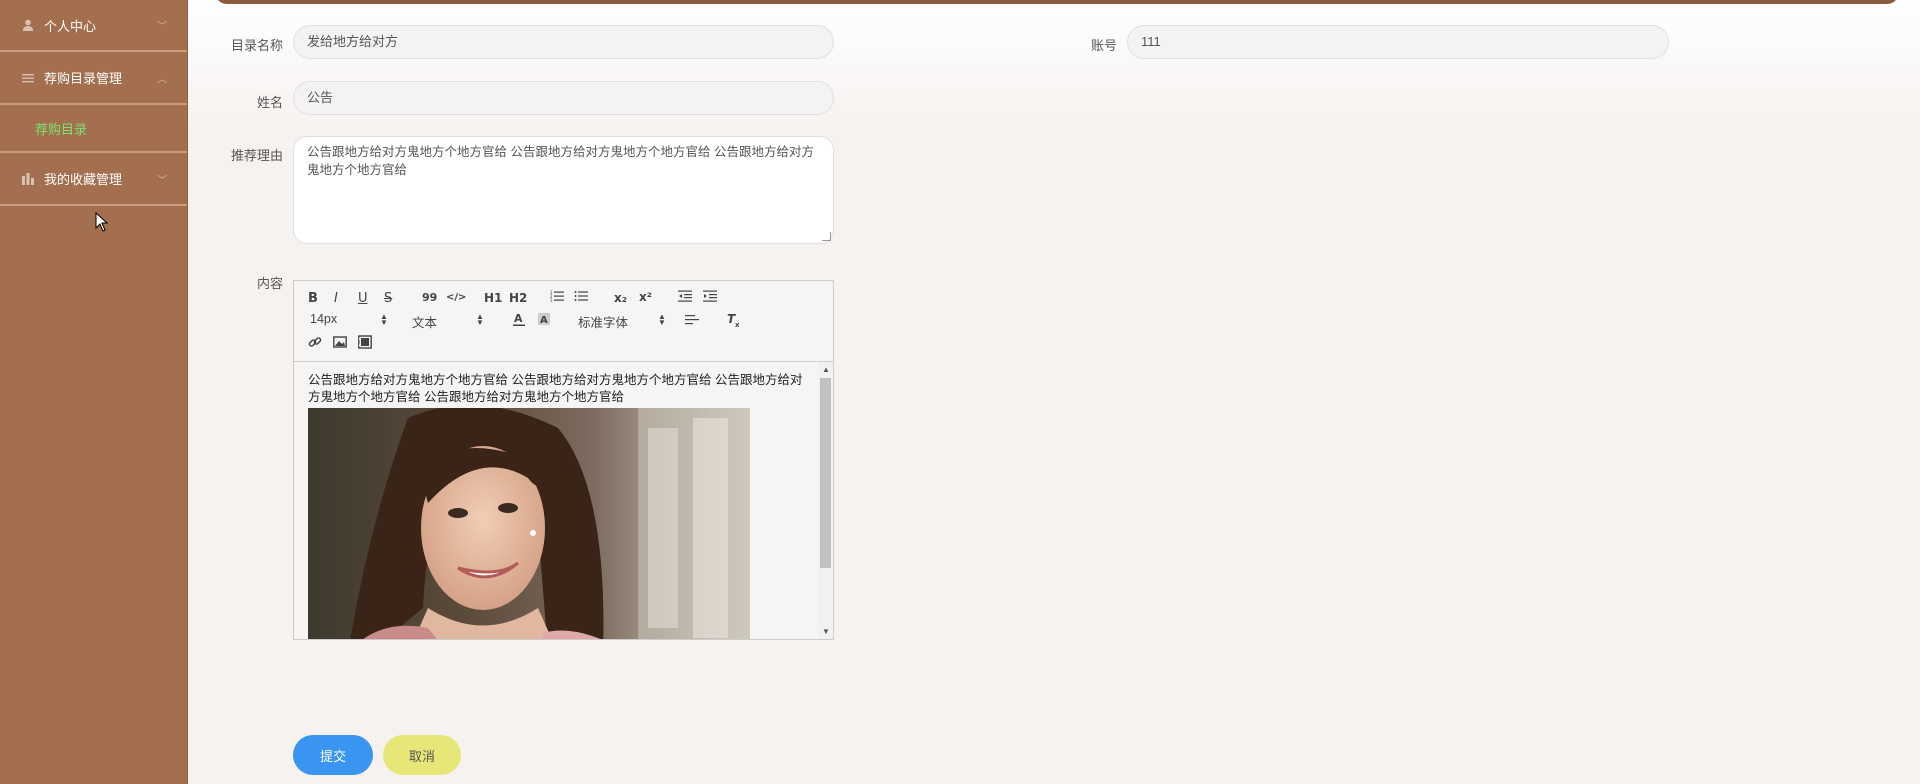  I want to click on name-input: 公告, so click(563, 98).